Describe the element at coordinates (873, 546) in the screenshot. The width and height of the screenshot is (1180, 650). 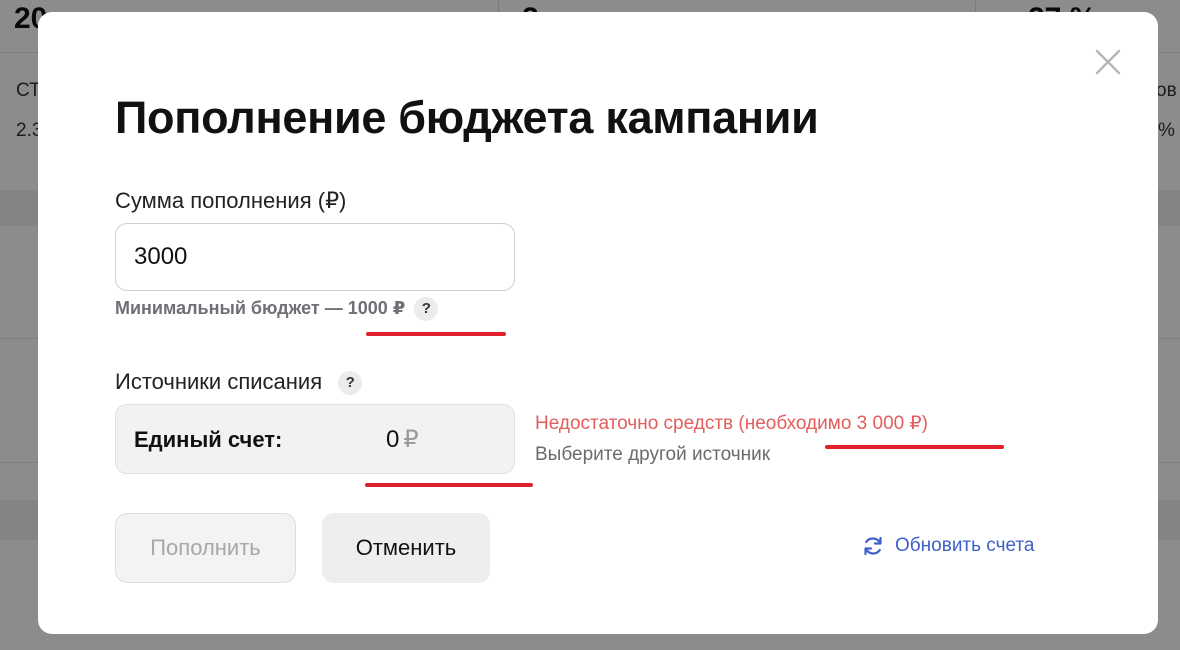
I see `refresh-icon` at that location.